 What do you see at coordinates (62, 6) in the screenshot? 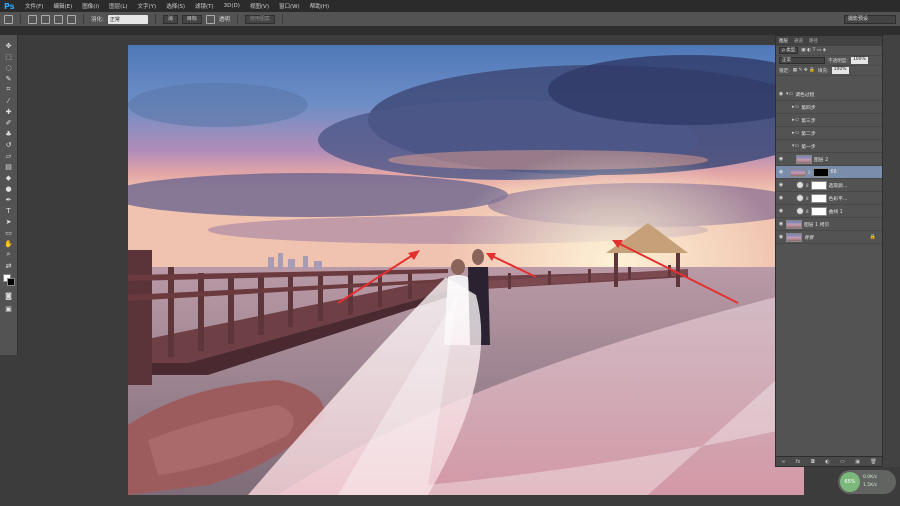
I see `menu-edit: 编辑(E)` at bounding box center [62, 6].